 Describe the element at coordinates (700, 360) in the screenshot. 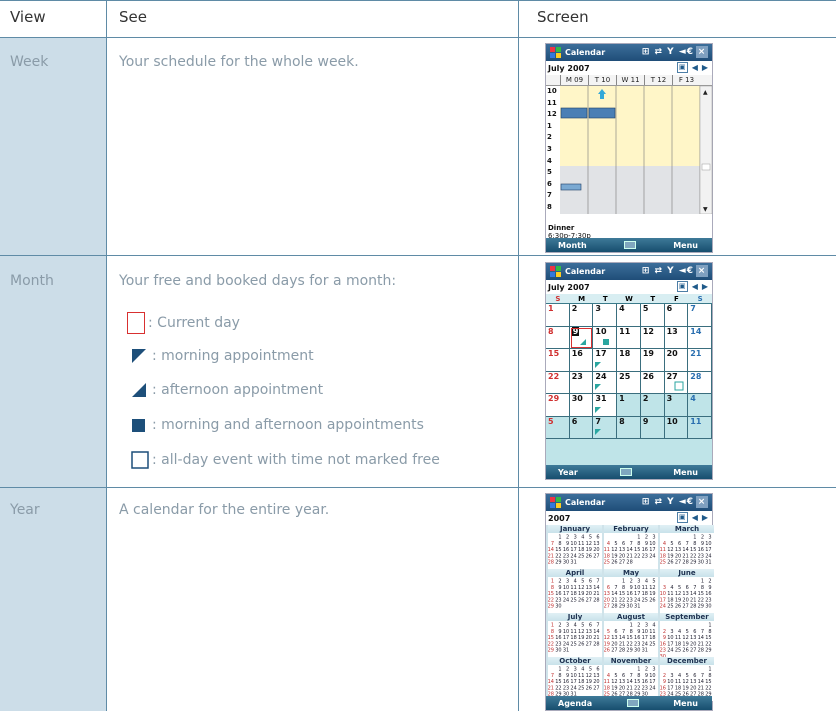

I see `day-cell: 21` at that location.